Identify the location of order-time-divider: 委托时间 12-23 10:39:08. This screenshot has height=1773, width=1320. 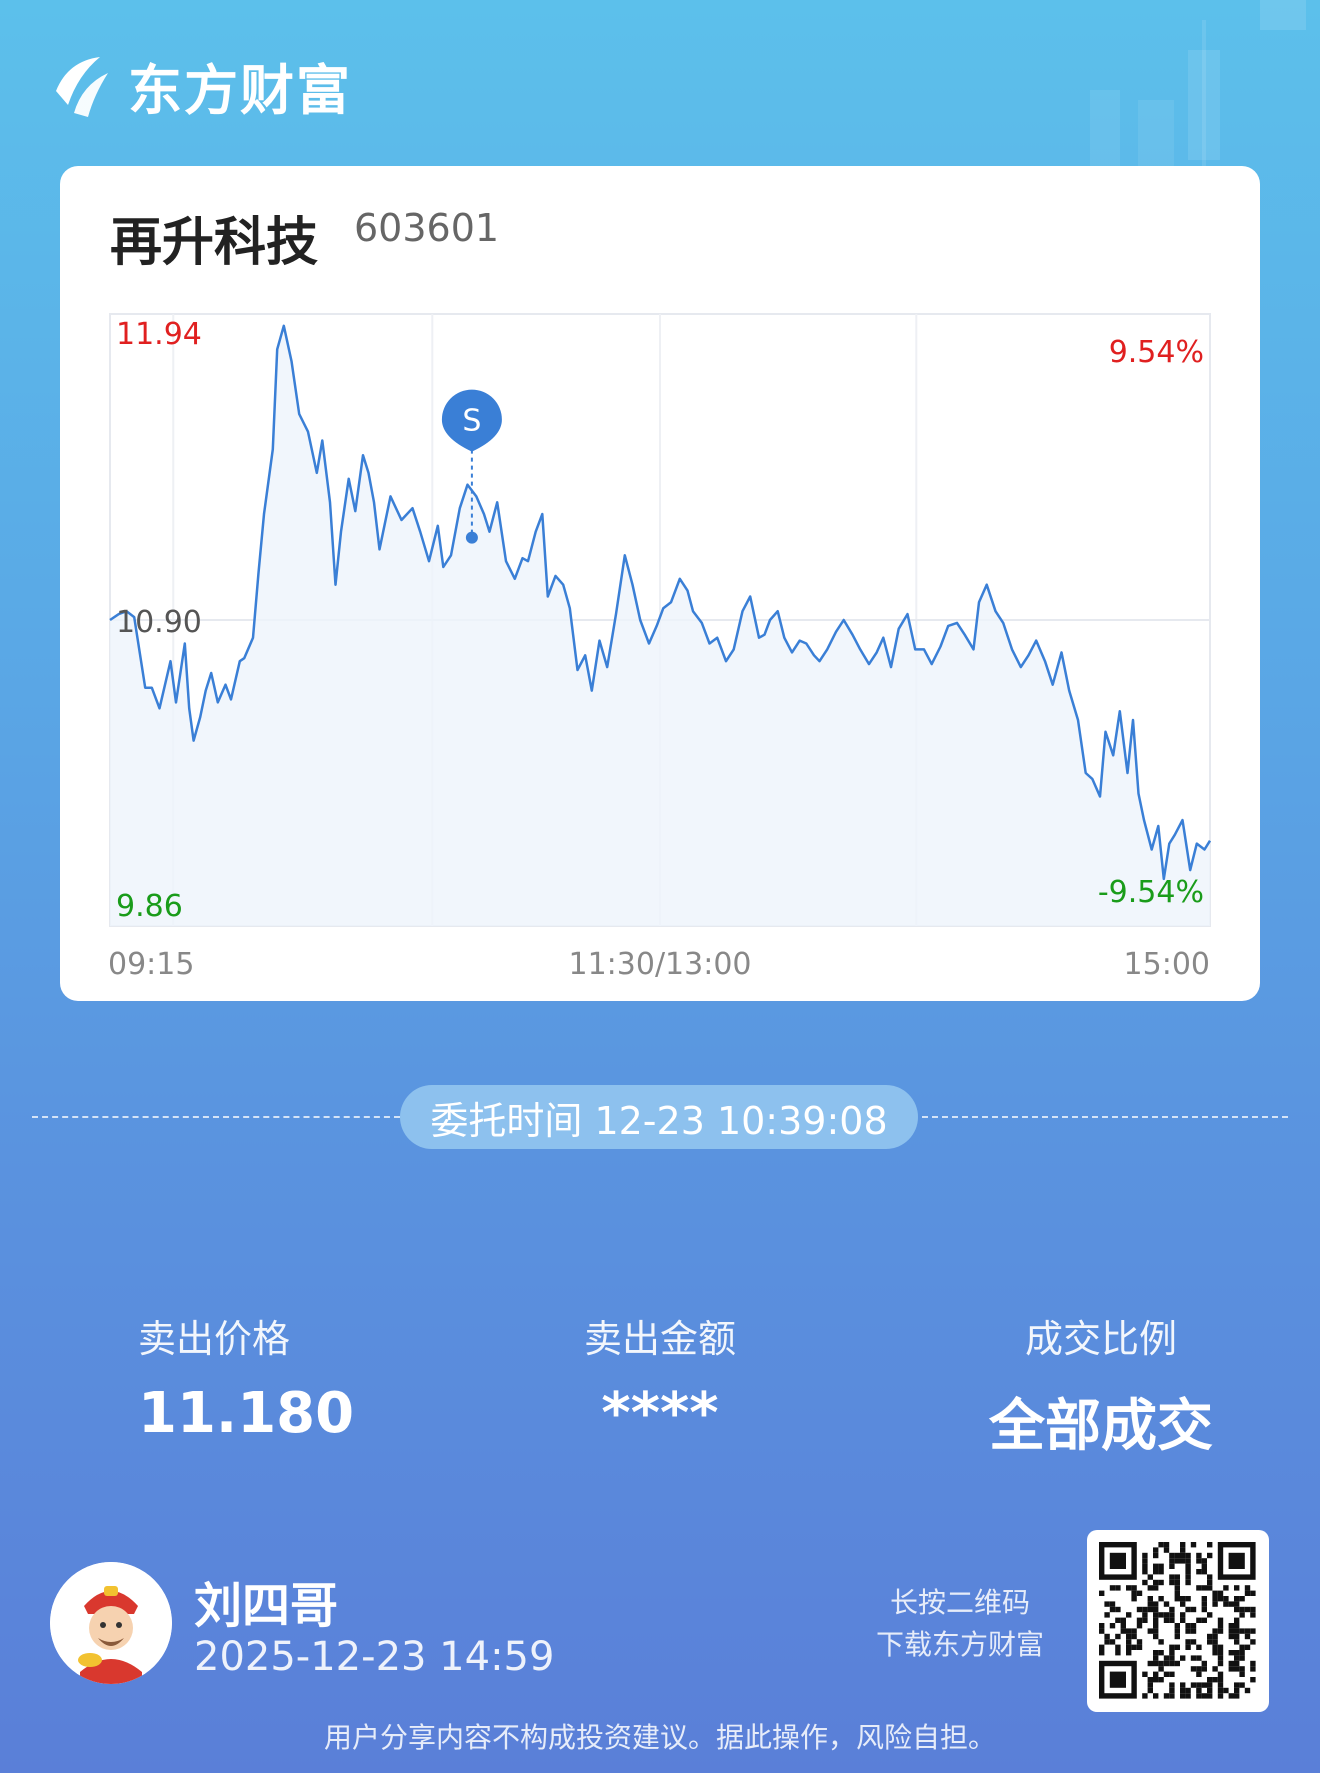
(660, 1117).